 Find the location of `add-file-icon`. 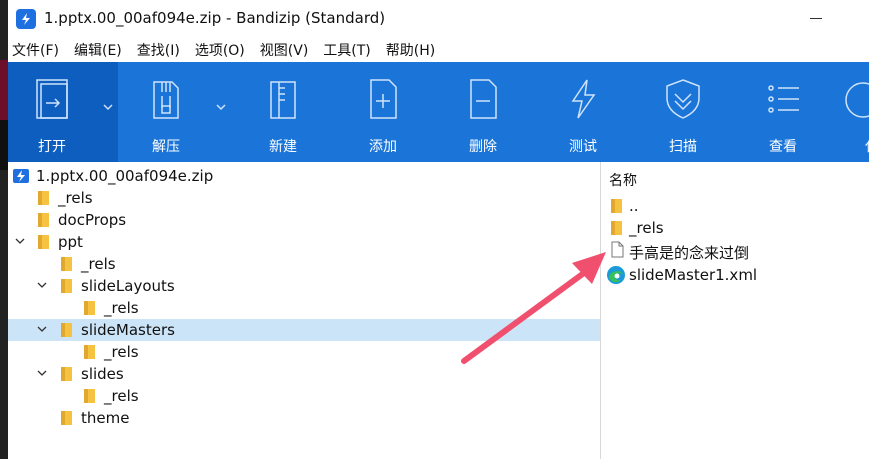

add-file-icon is located at coordinates (383, 99).